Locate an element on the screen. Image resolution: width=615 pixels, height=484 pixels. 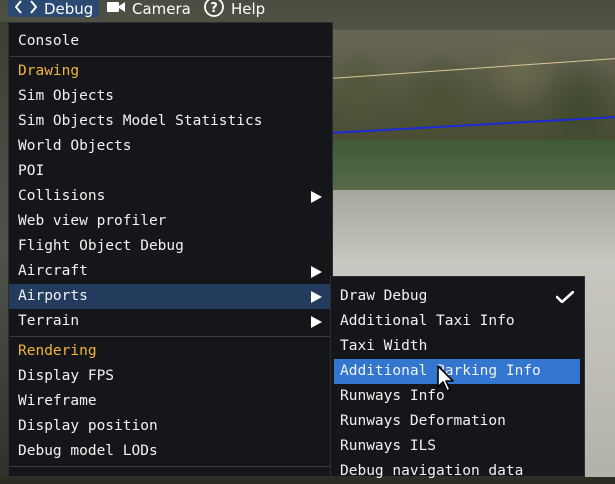
menu-item-airports: Airports is located at coordinates (170, 296).